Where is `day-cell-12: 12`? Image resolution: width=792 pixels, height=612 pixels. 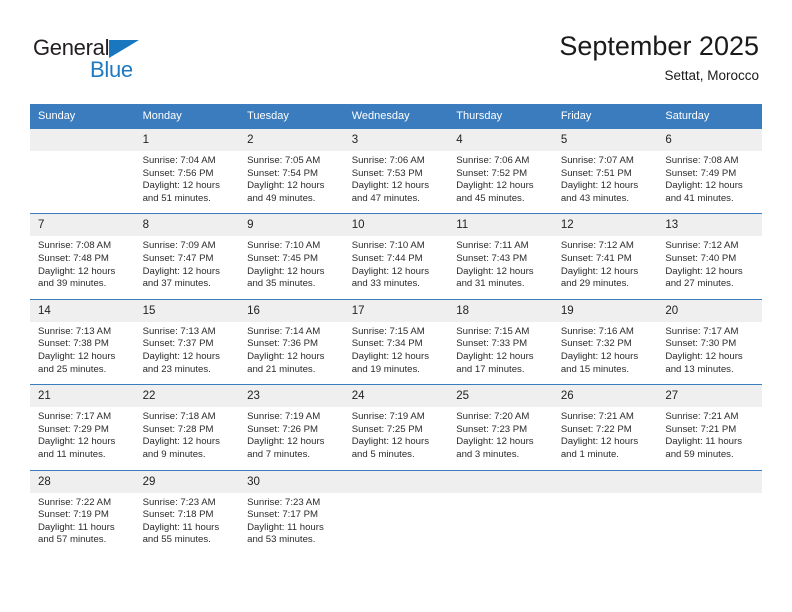 day-cell-12: 12 is located at coordinates (605, 225).